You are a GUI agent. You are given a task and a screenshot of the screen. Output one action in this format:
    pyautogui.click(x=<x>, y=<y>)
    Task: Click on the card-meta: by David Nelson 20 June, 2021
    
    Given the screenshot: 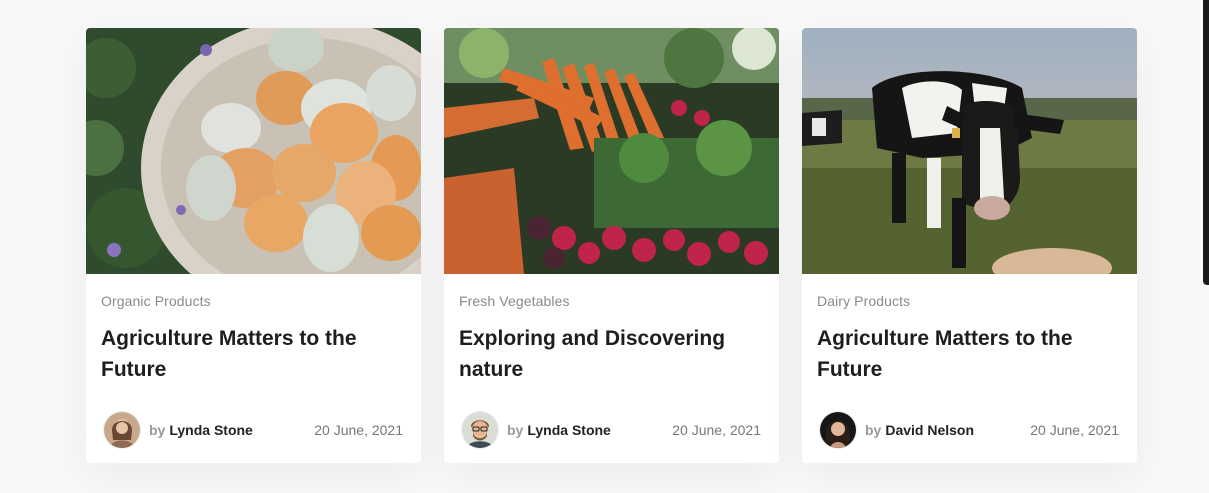 What is the action you would take?
    pyautogui.click(x=969, y=430)
    